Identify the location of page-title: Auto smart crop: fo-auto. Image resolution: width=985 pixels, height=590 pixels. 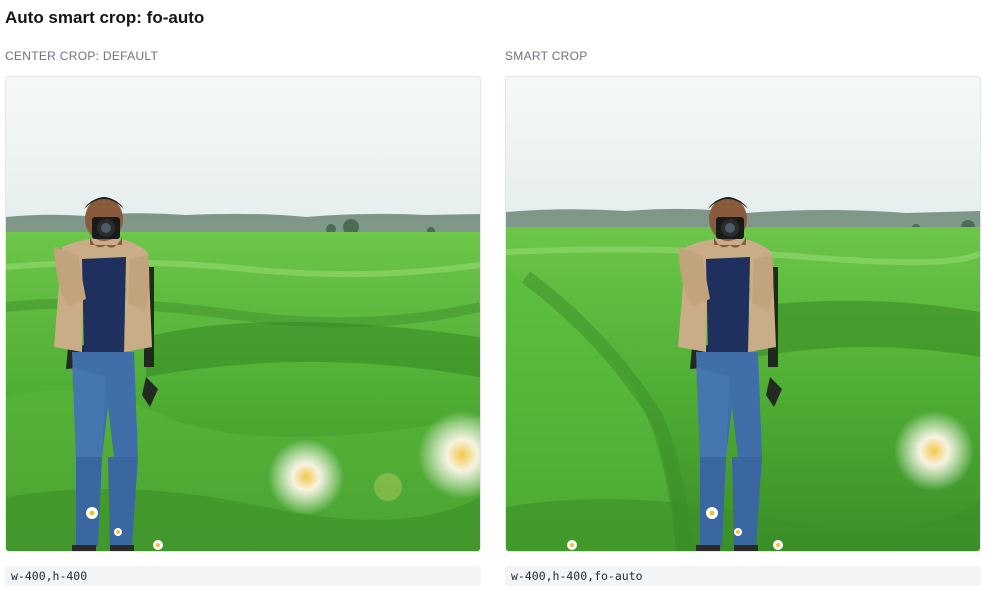
(105, 17).